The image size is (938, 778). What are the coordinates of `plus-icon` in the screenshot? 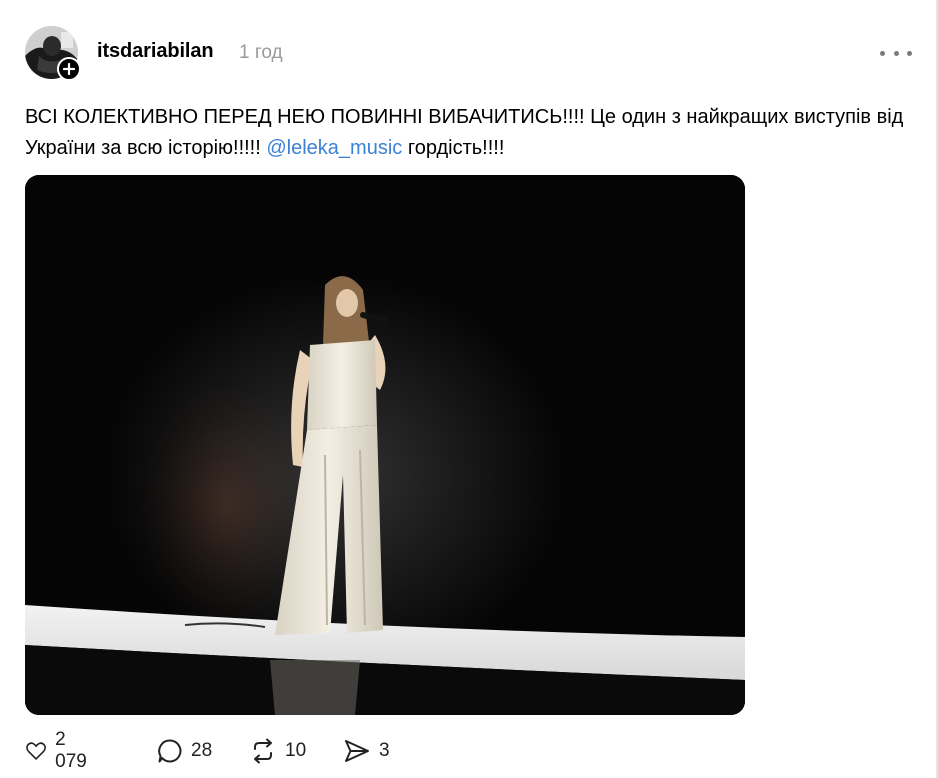 It's located at (69, 69).